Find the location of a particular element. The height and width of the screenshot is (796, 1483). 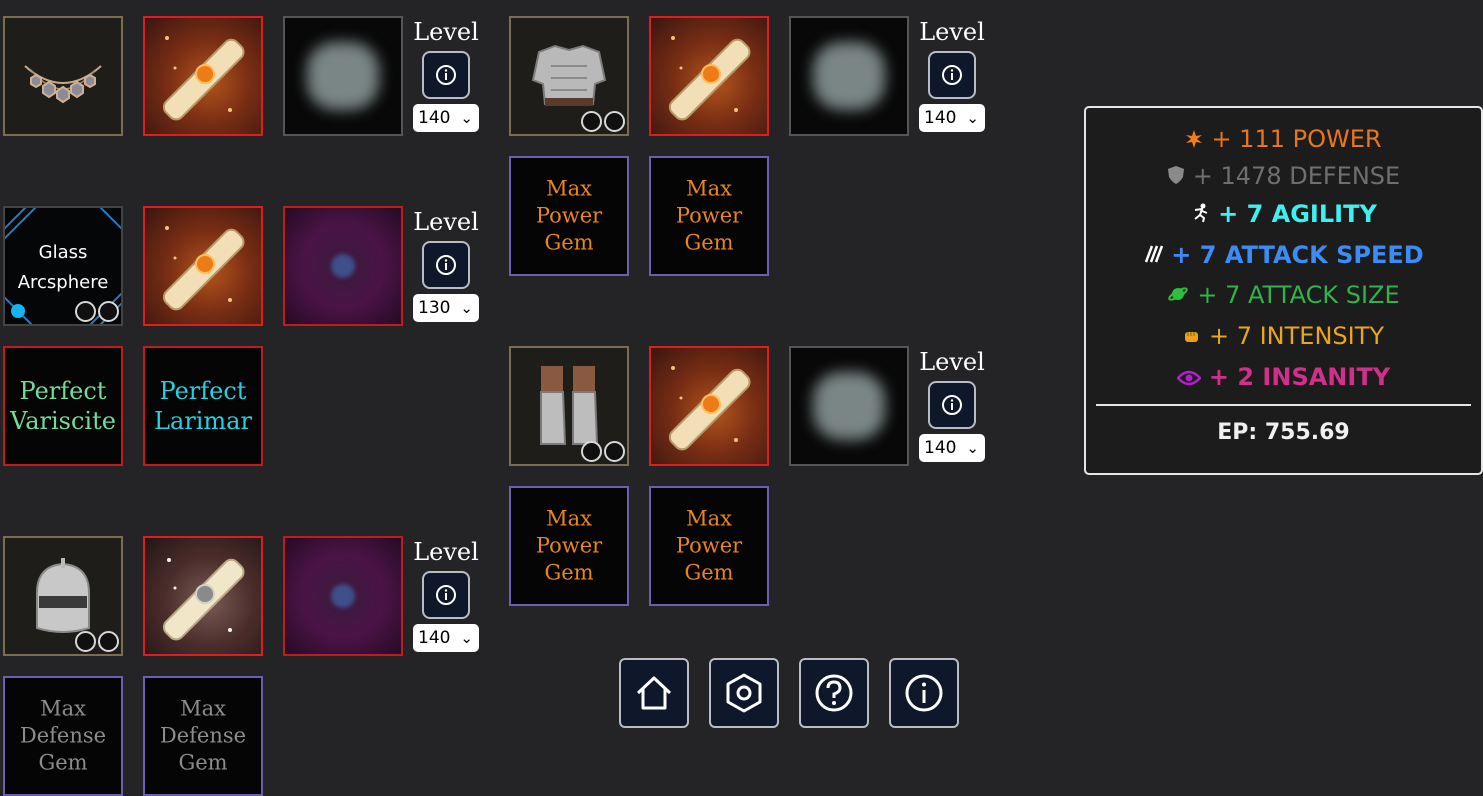

chestplate-info-button is located at coordinates (952, 75).